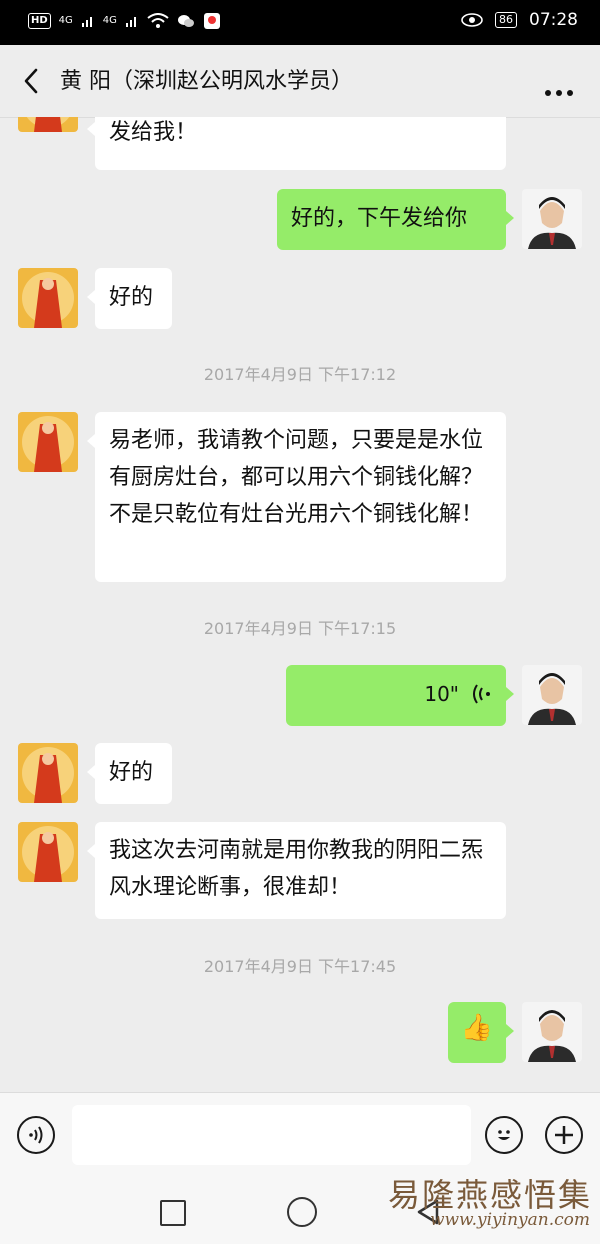  Describe the element at coordinates (472, 20) in the screenshot. I see `eye-icon` at that location.